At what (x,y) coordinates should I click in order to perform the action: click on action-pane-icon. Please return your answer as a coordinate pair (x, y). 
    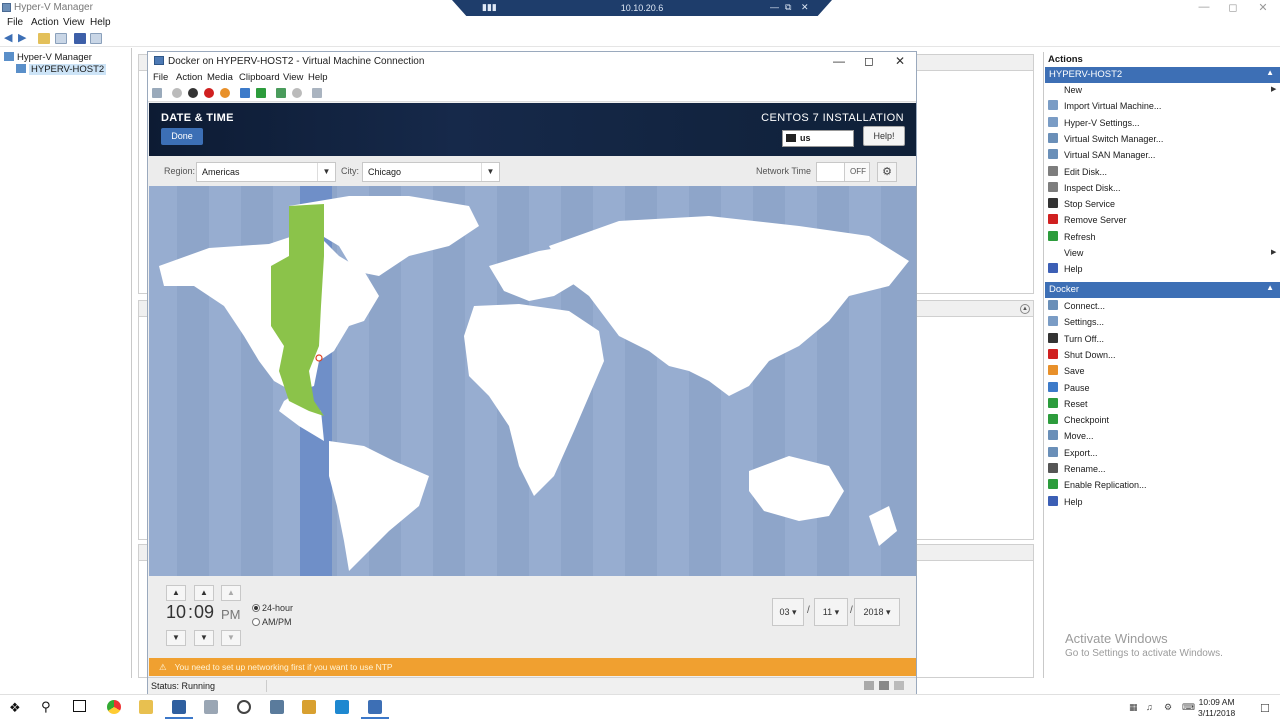
    Looking at the image, I should click on (96, 38).